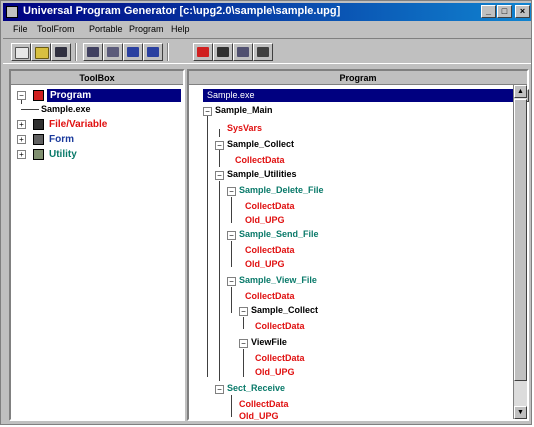 Image resolution: width=534 pixels, height=427 pixels. What do you see at coordinates (243, 343) in the screenshot?
I see `expand-viewfile: −` at bounding box center [243, 343].